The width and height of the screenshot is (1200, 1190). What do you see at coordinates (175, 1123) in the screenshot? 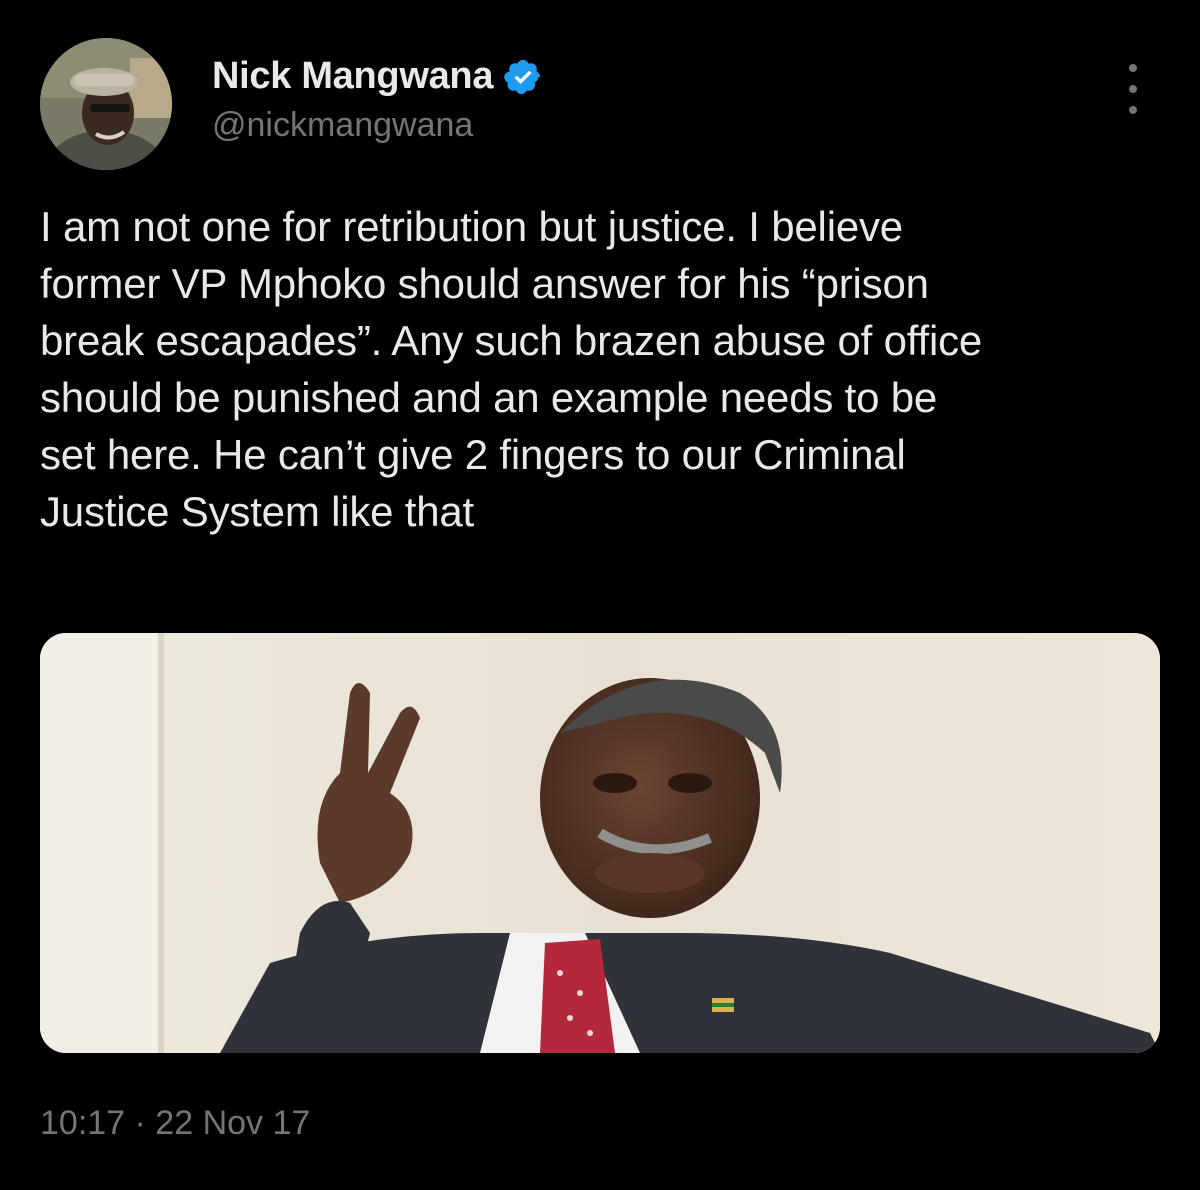
I see `tweet-timestamp: 10:17 · 22 Nov 17` at bounding box center [175, 1123].